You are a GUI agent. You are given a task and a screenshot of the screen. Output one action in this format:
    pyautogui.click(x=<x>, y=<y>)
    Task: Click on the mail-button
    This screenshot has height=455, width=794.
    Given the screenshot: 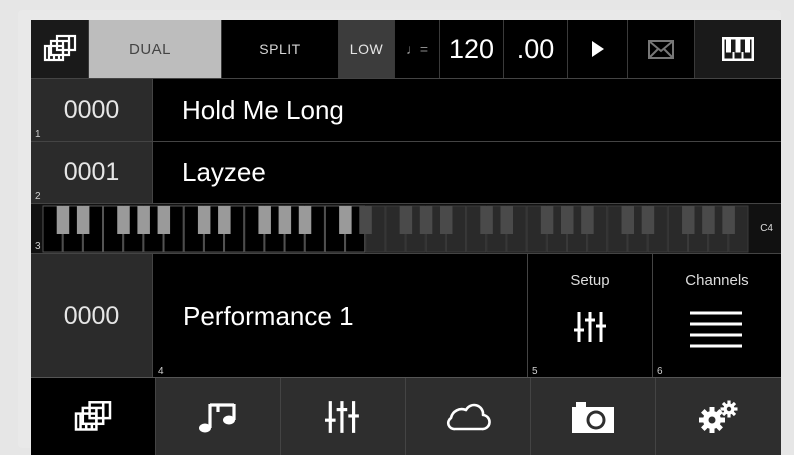 What is the action you would take?
    pyautogui.click(x=661, y=49)
    